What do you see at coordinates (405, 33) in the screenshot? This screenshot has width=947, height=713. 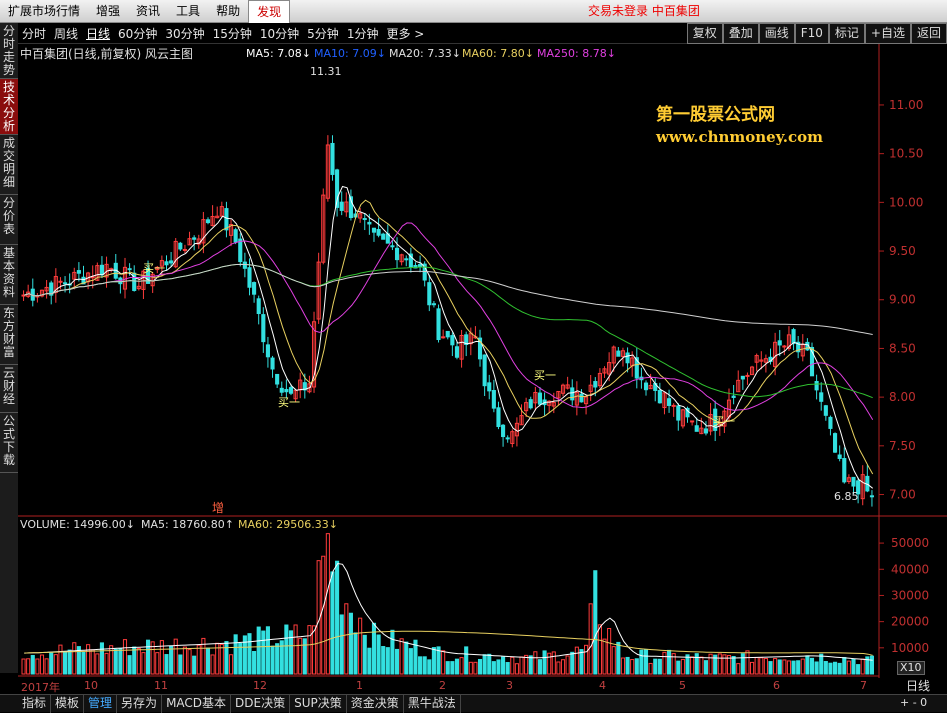 I see `period-more: 更多 >` at bounding box center [405, 33].